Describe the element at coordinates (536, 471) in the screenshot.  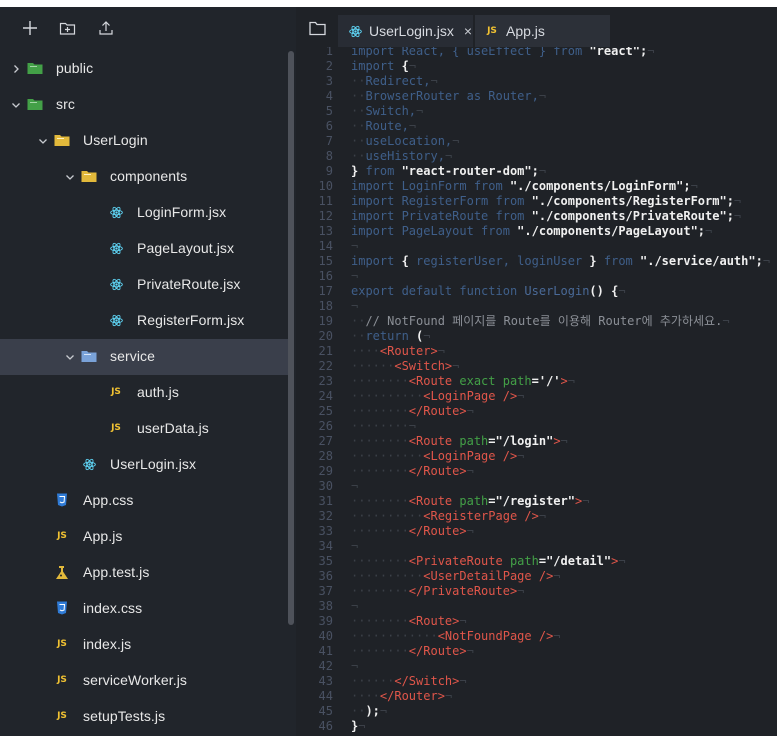
I see `code-line: 29 ········</Route>¬` at that location.